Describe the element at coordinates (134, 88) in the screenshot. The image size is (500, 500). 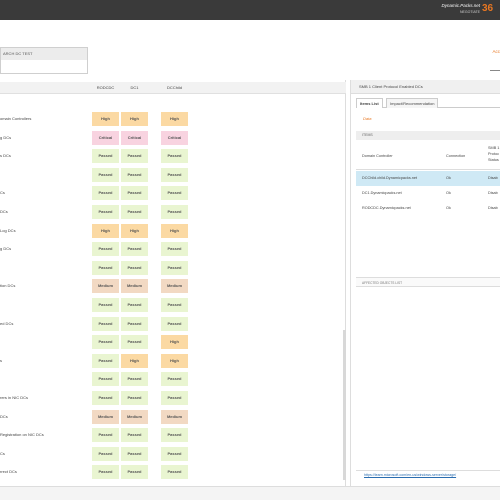
I see `column-header: DC1` at that location.